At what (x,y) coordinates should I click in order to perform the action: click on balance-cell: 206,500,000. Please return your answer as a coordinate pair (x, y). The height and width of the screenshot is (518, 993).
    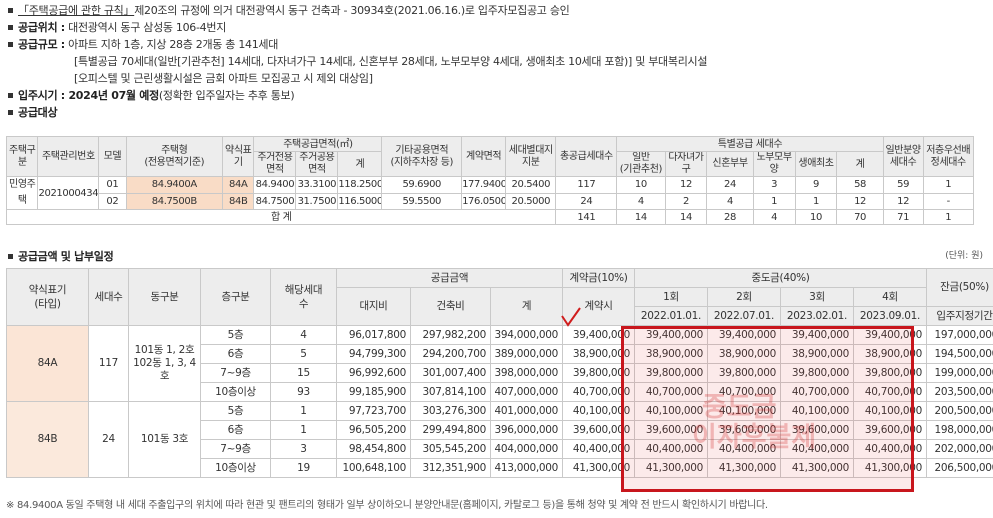
    Looking at the image, I should click on (959, 468).